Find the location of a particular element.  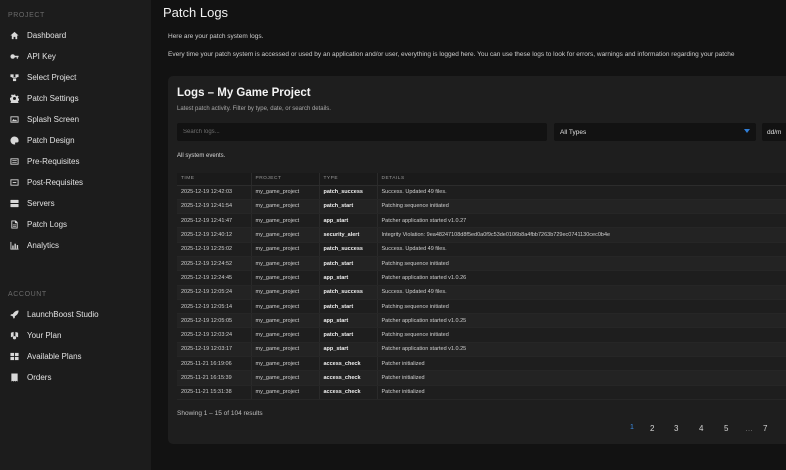

table-header-row: TIME PROJECT TYPE DETAILS is located at coordinates (481, 179).